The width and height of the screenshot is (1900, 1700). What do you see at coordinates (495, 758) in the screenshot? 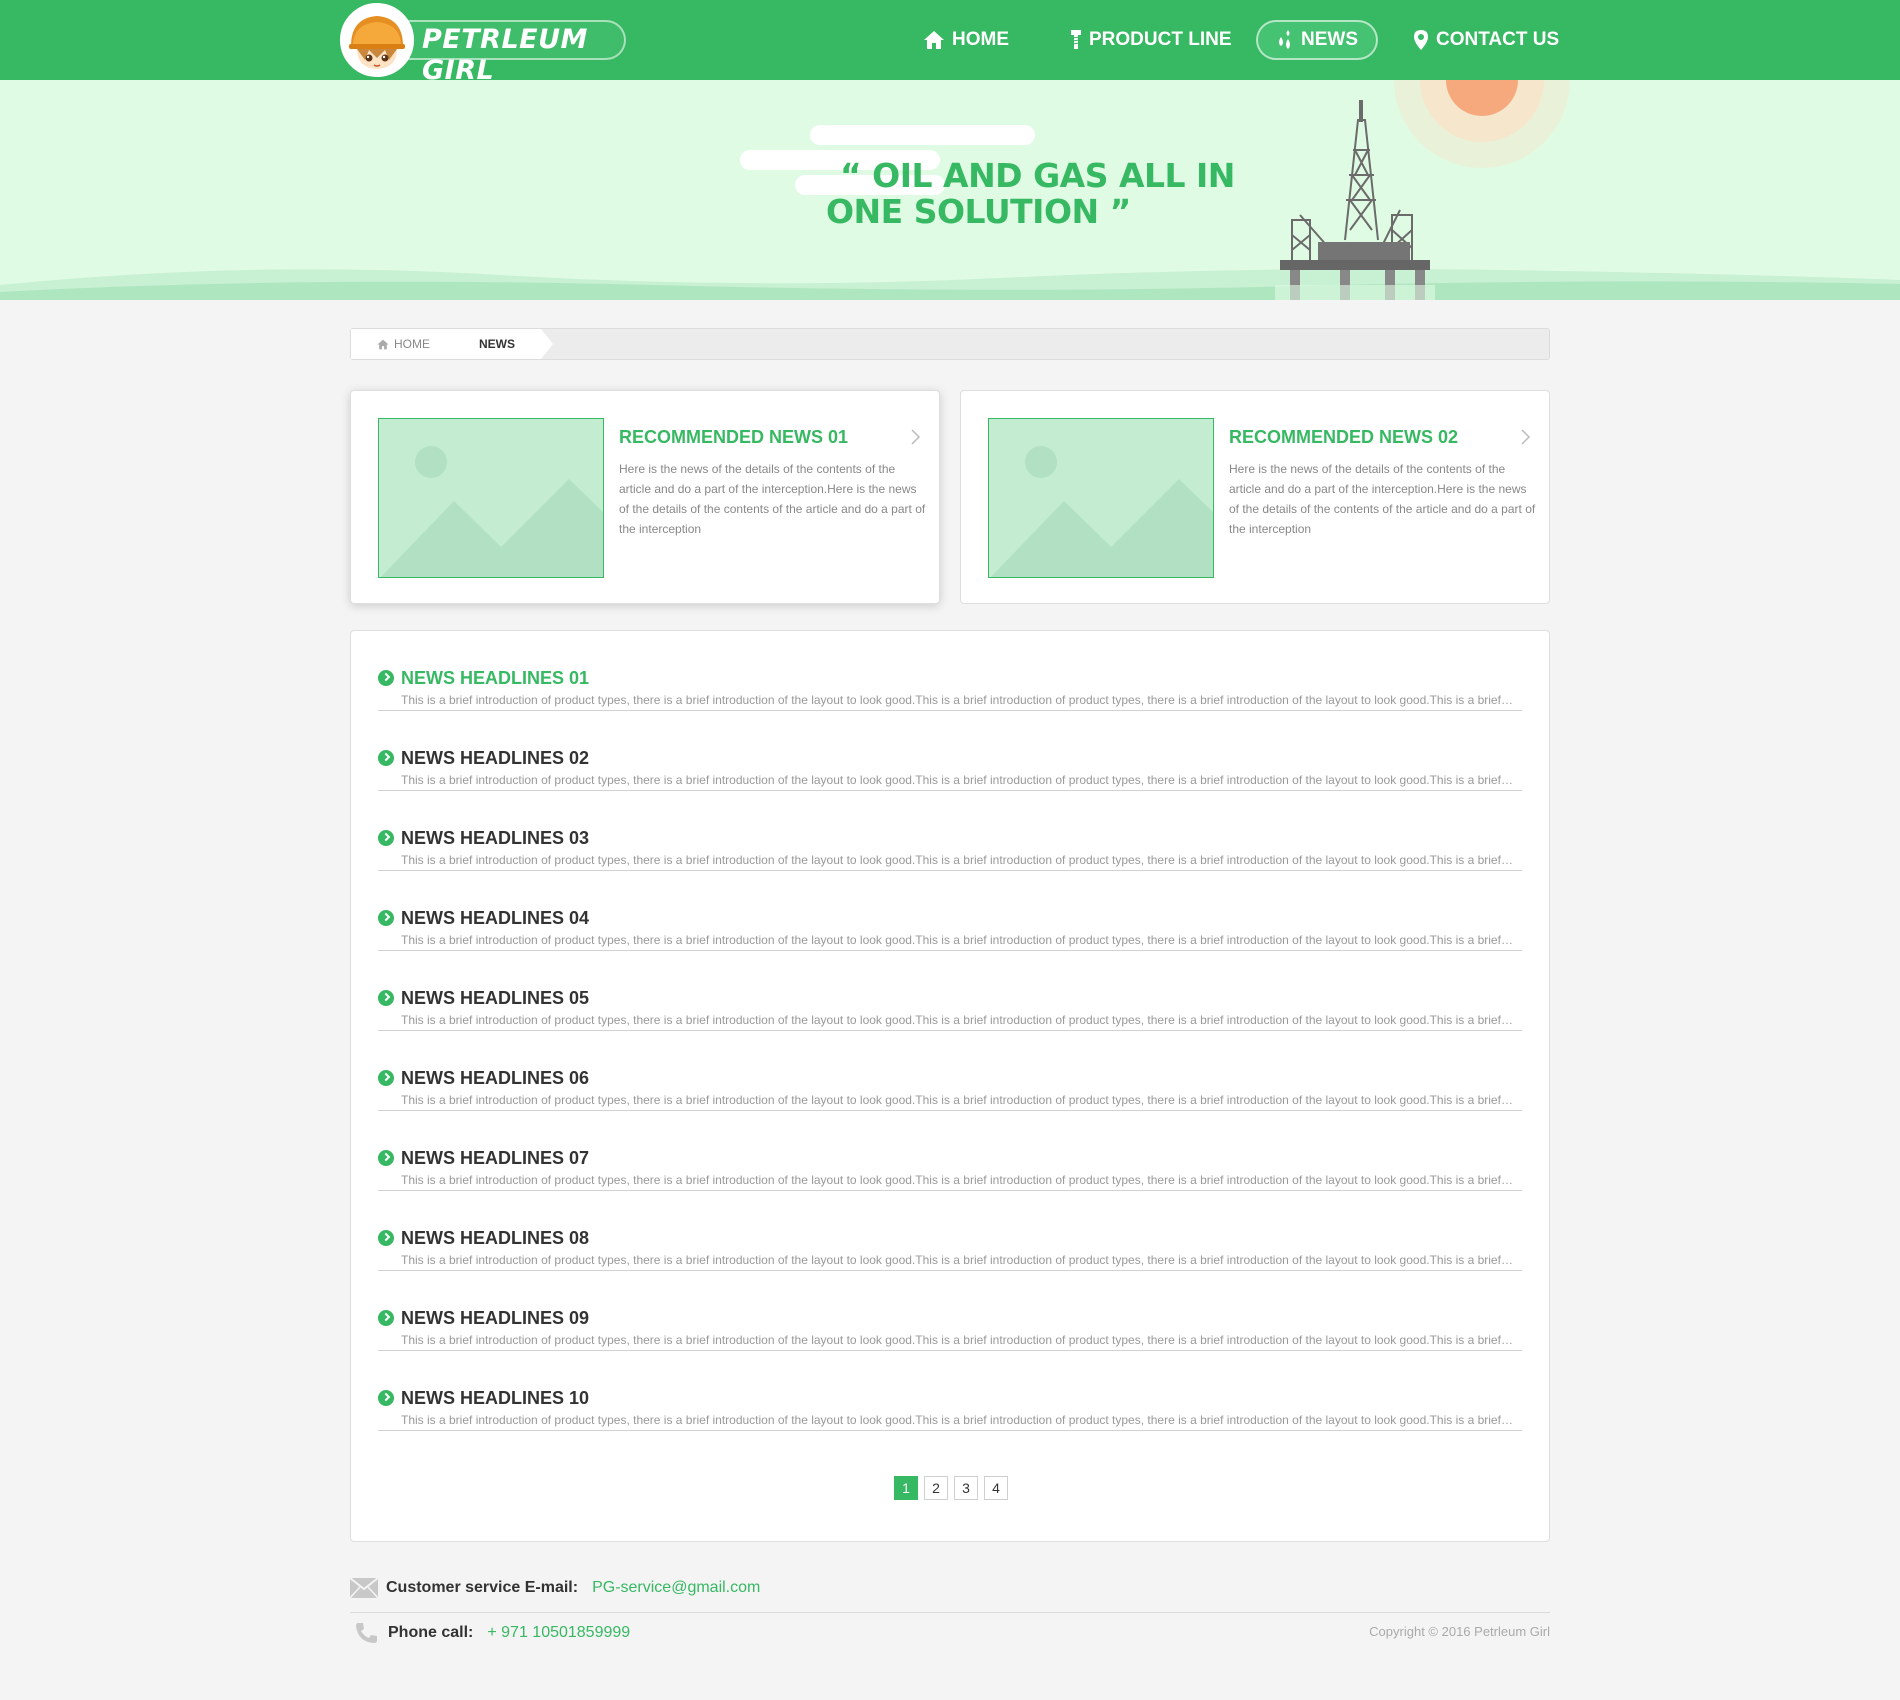
I see `news-headline: NEWS HEADLINES 02` at bounding box center [495, 758].